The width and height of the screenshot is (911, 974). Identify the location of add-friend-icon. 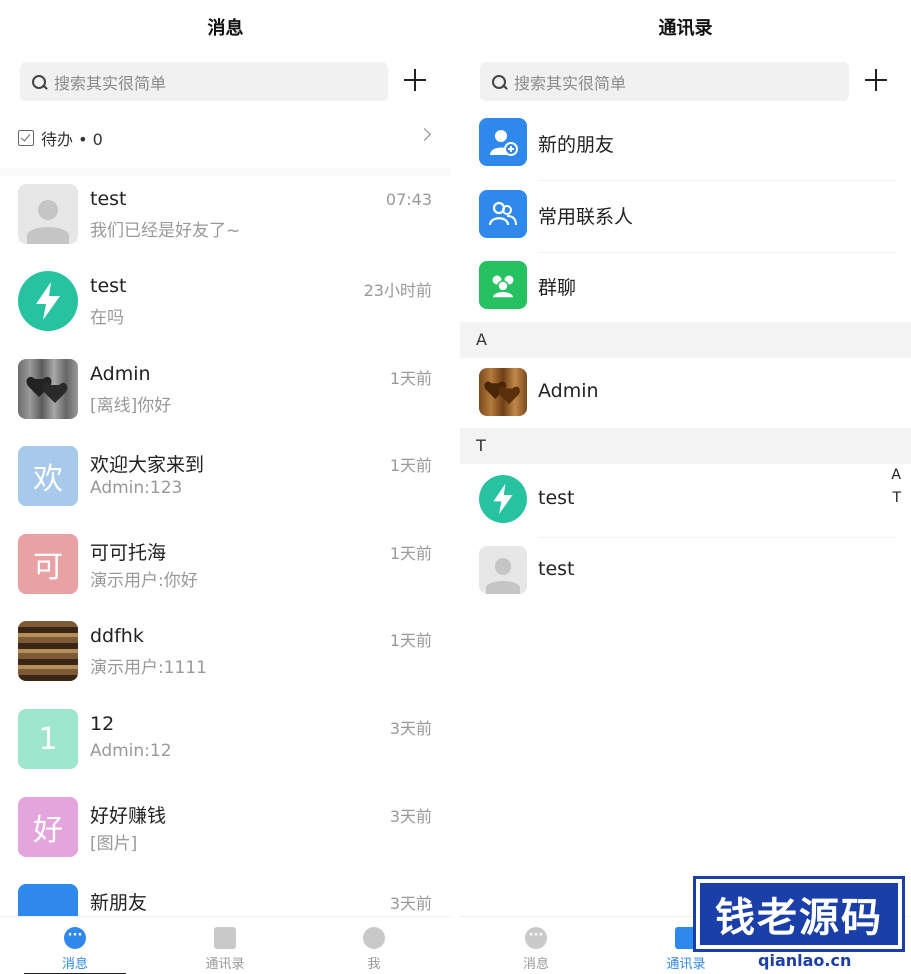
(503, 142).